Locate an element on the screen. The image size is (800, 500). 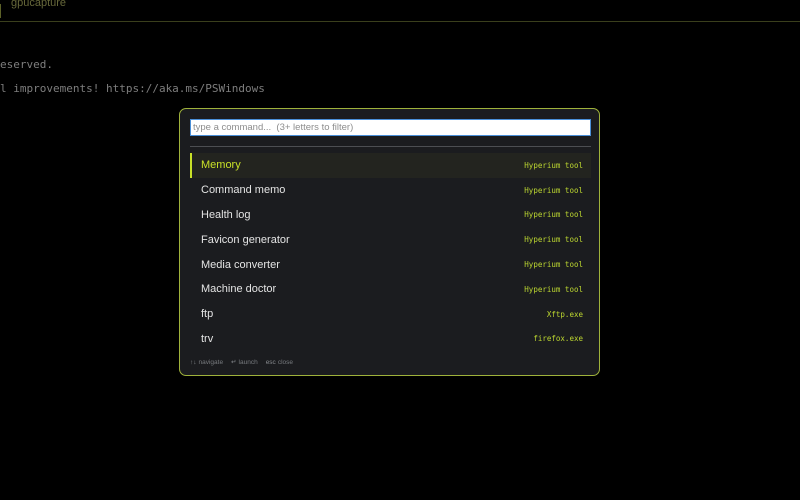
terminal-tab-strip: gpucapture is located at coordinates (400, 11).